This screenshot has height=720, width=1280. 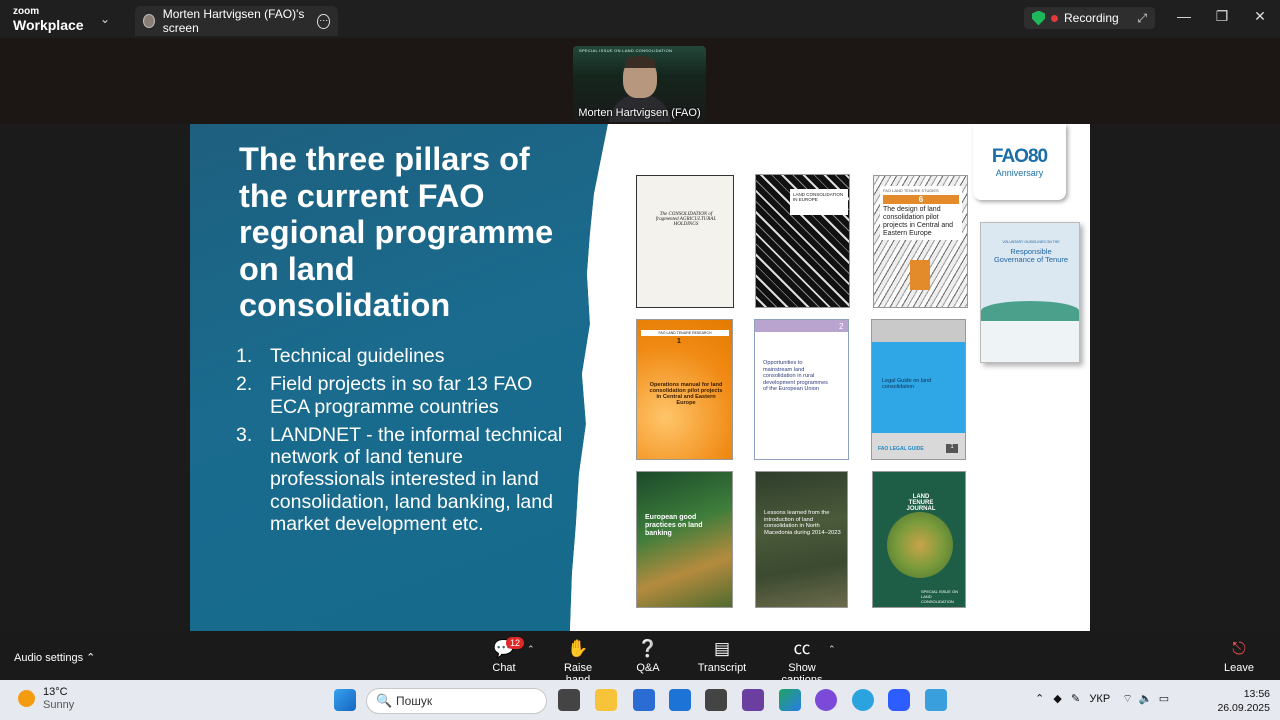 I want to click on book-number: 2, so click(x=841, y=326).